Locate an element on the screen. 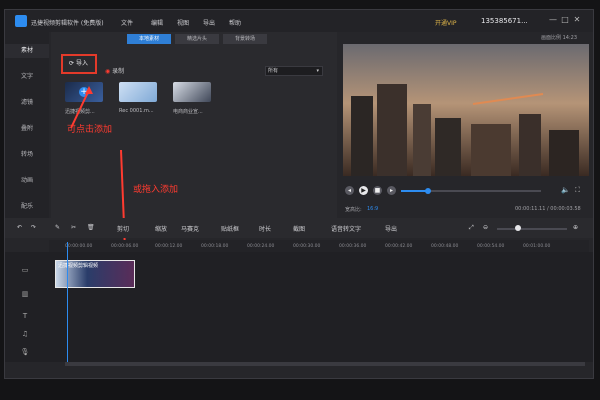  voice-track-icon: 🎙 is located at coordinates (25, 352).